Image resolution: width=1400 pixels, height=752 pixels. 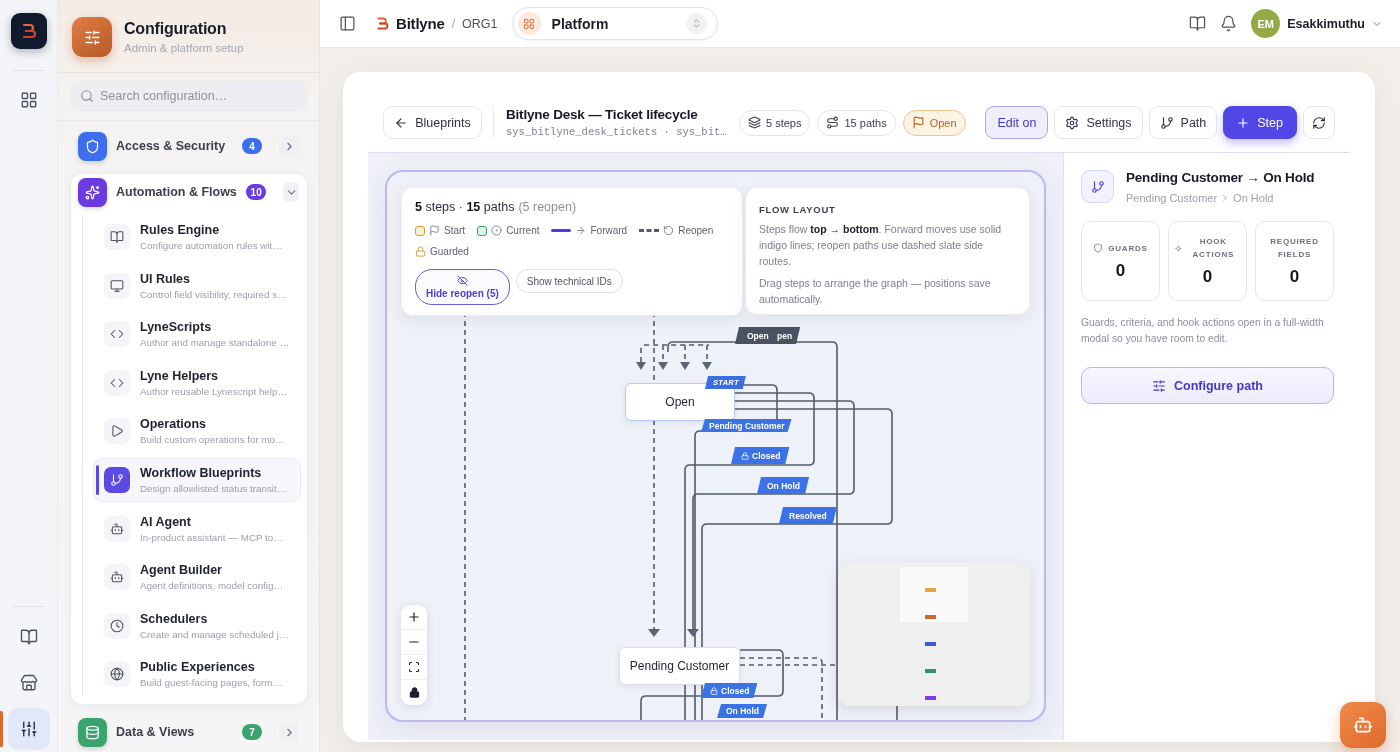 What do you see at coordinates (198, 667) in the screenshot?
I see `item-title: Public Experiences` at bounding box center [198, 667].